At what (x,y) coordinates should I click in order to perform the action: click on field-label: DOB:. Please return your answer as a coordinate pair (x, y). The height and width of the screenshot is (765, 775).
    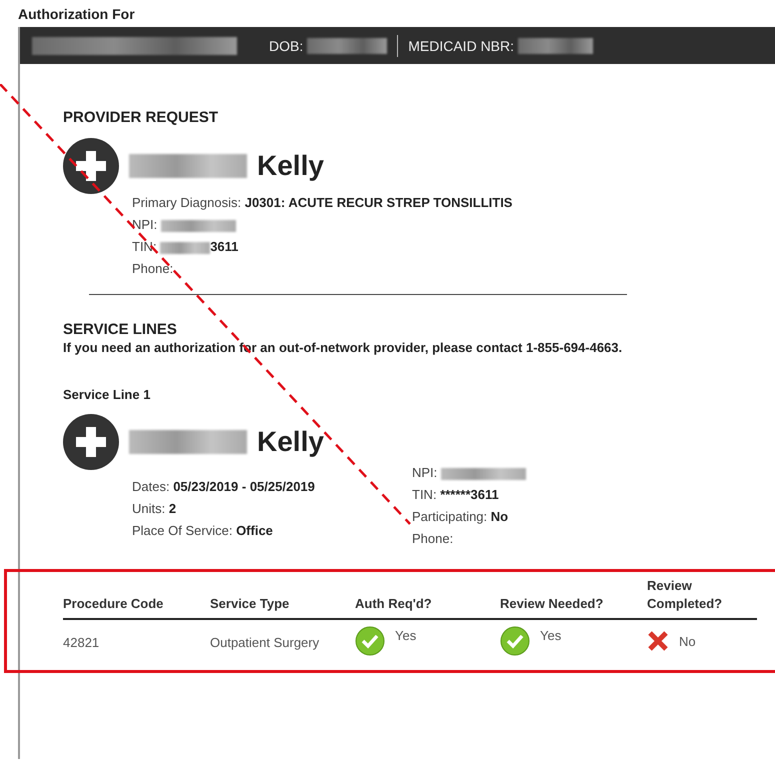
    Looking at the image, I should click on (286, 46).